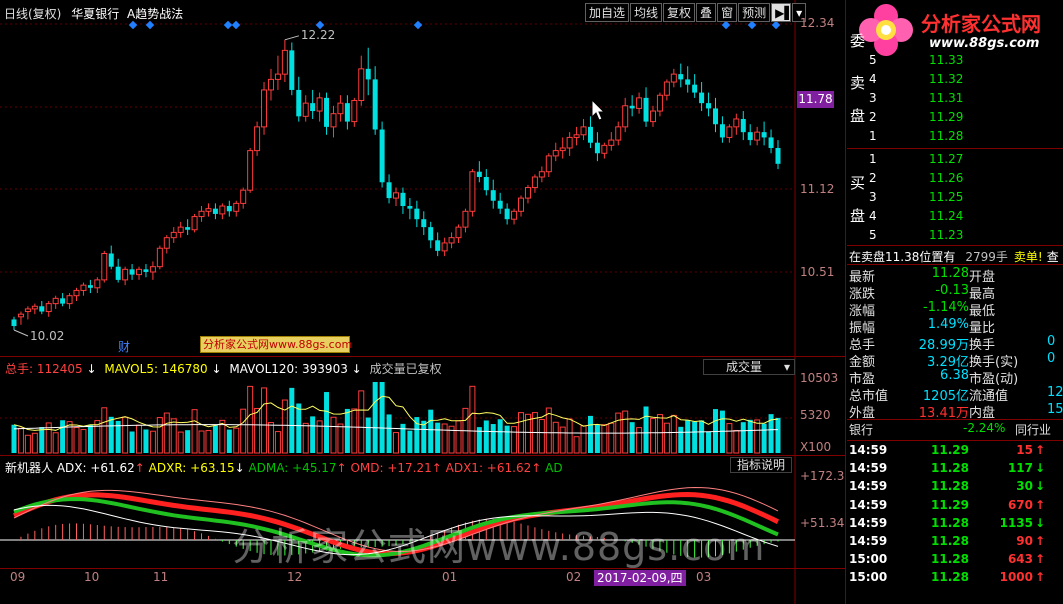  I want to click on buy-level-row: 1 11.27, so click(955, 160).